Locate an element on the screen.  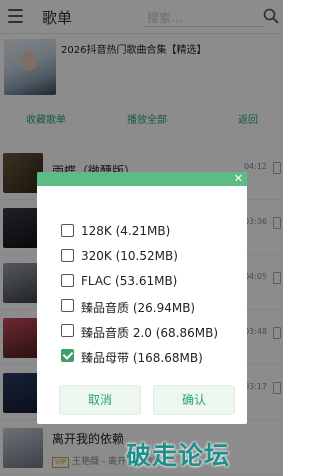
quality-option: 臻品母带 (168.68MB) is located at coordinates (151, 356).